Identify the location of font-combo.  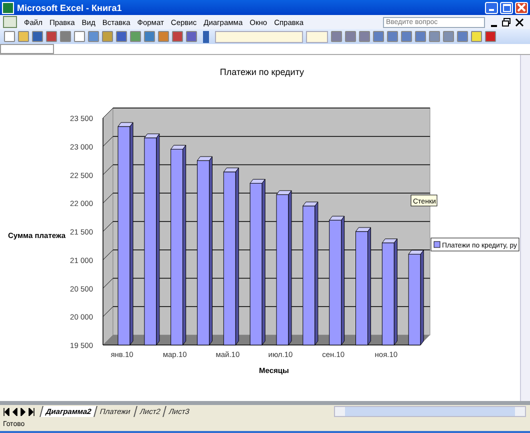
(259, 36).